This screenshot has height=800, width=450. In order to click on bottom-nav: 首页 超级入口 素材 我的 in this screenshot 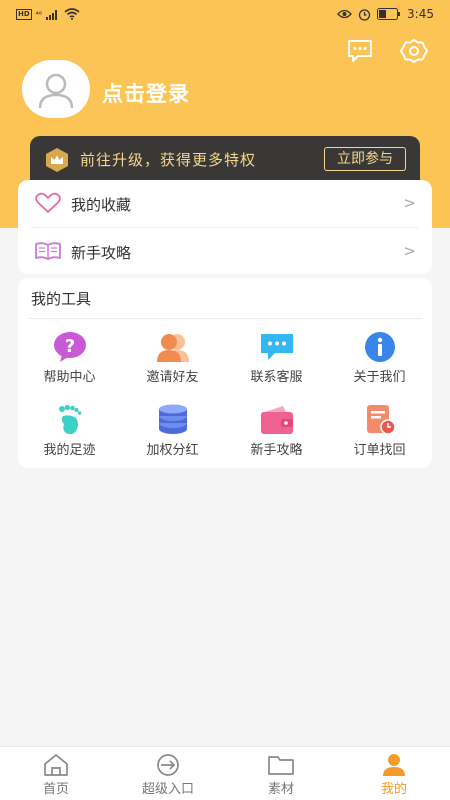, I will do `click(225, 773)`.